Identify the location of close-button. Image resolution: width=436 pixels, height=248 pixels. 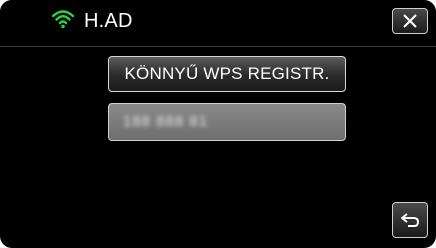
(410, 21).